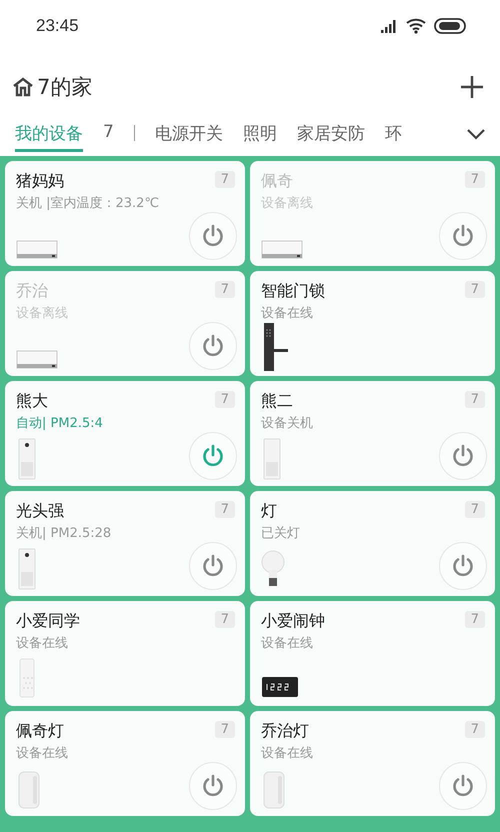 Image resolution: width=500 pixels, height=832 pixels. Describe the element at coordinates (125, 213) in the screenshot. I see `device-card: 猪妈妈 关机 |室内温度：23.2℃ 7` at that location.